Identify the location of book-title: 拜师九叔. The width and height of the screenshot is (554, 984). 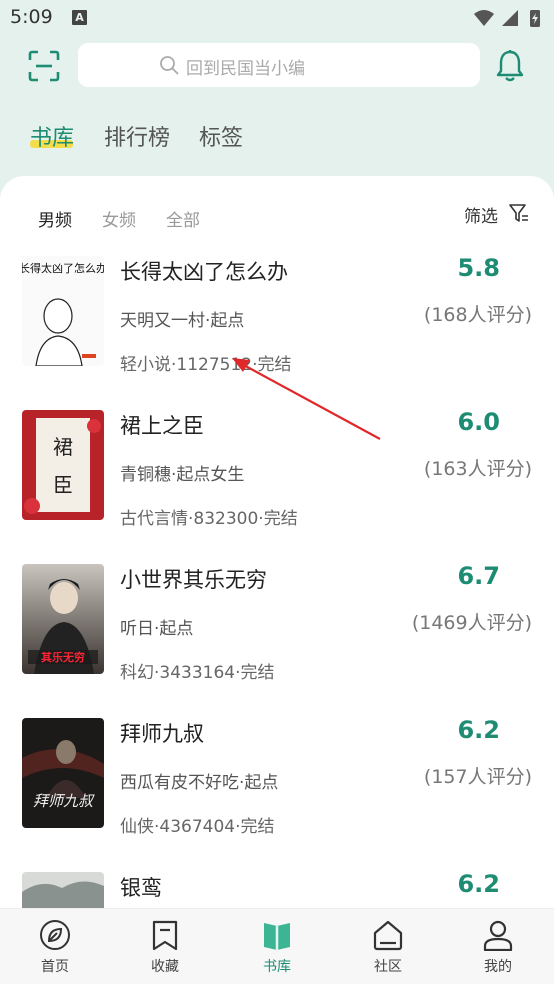
(162, 734).